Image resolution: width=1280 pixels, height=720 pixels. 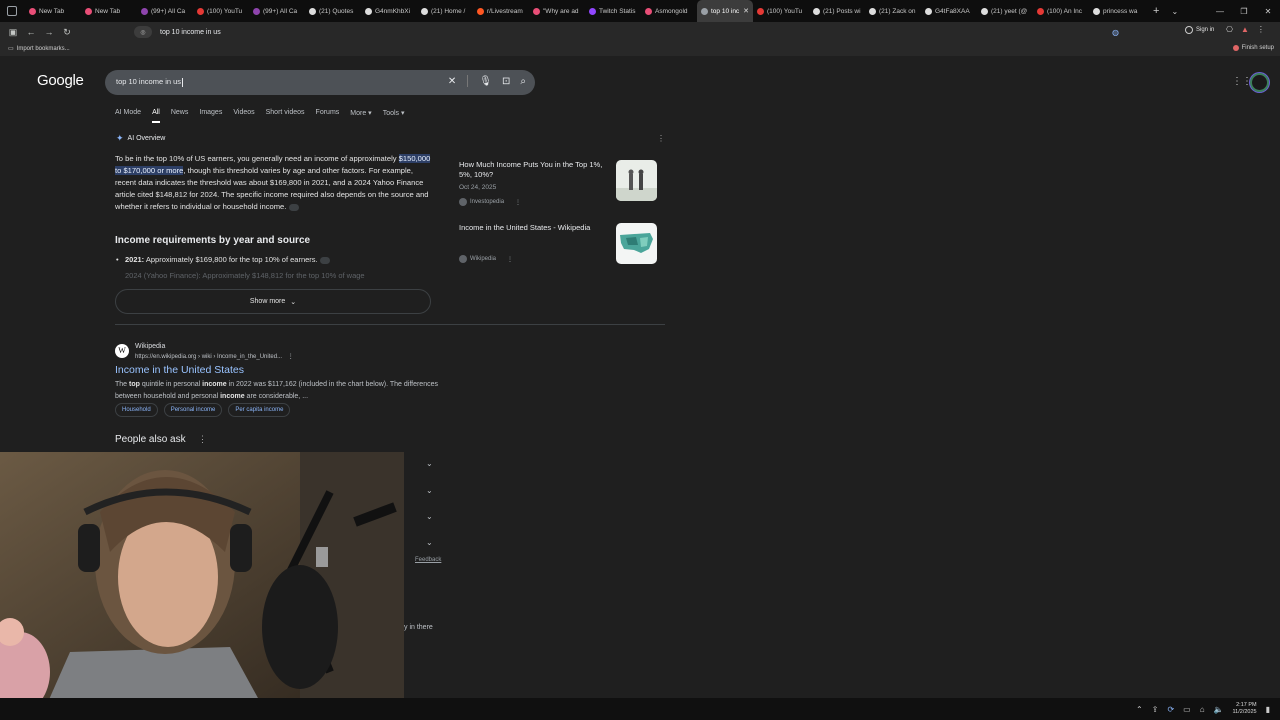 What do you see at coordinates (1219, 709) in the screenshot?
I see `volume-icon: 🔈` at bounding box center [1219, 709].